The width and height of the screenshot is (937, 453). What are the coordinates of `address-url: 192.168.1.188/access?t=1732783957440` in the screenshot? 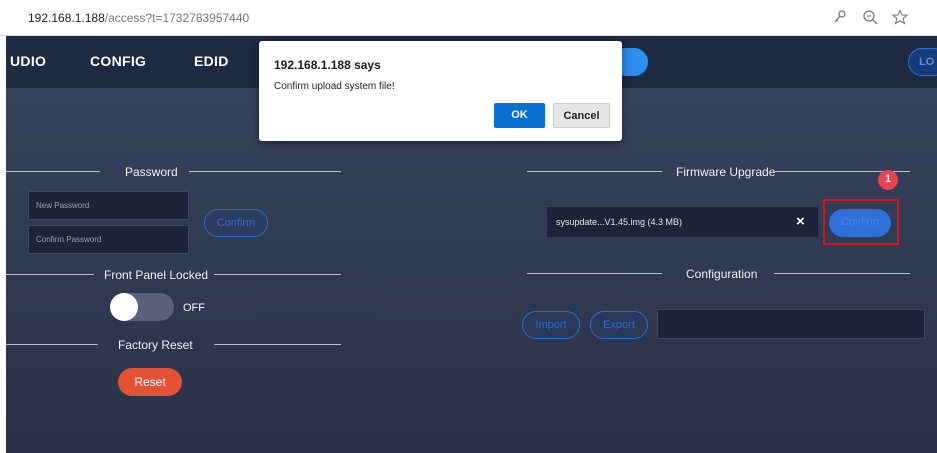 It's located at (138, 18).